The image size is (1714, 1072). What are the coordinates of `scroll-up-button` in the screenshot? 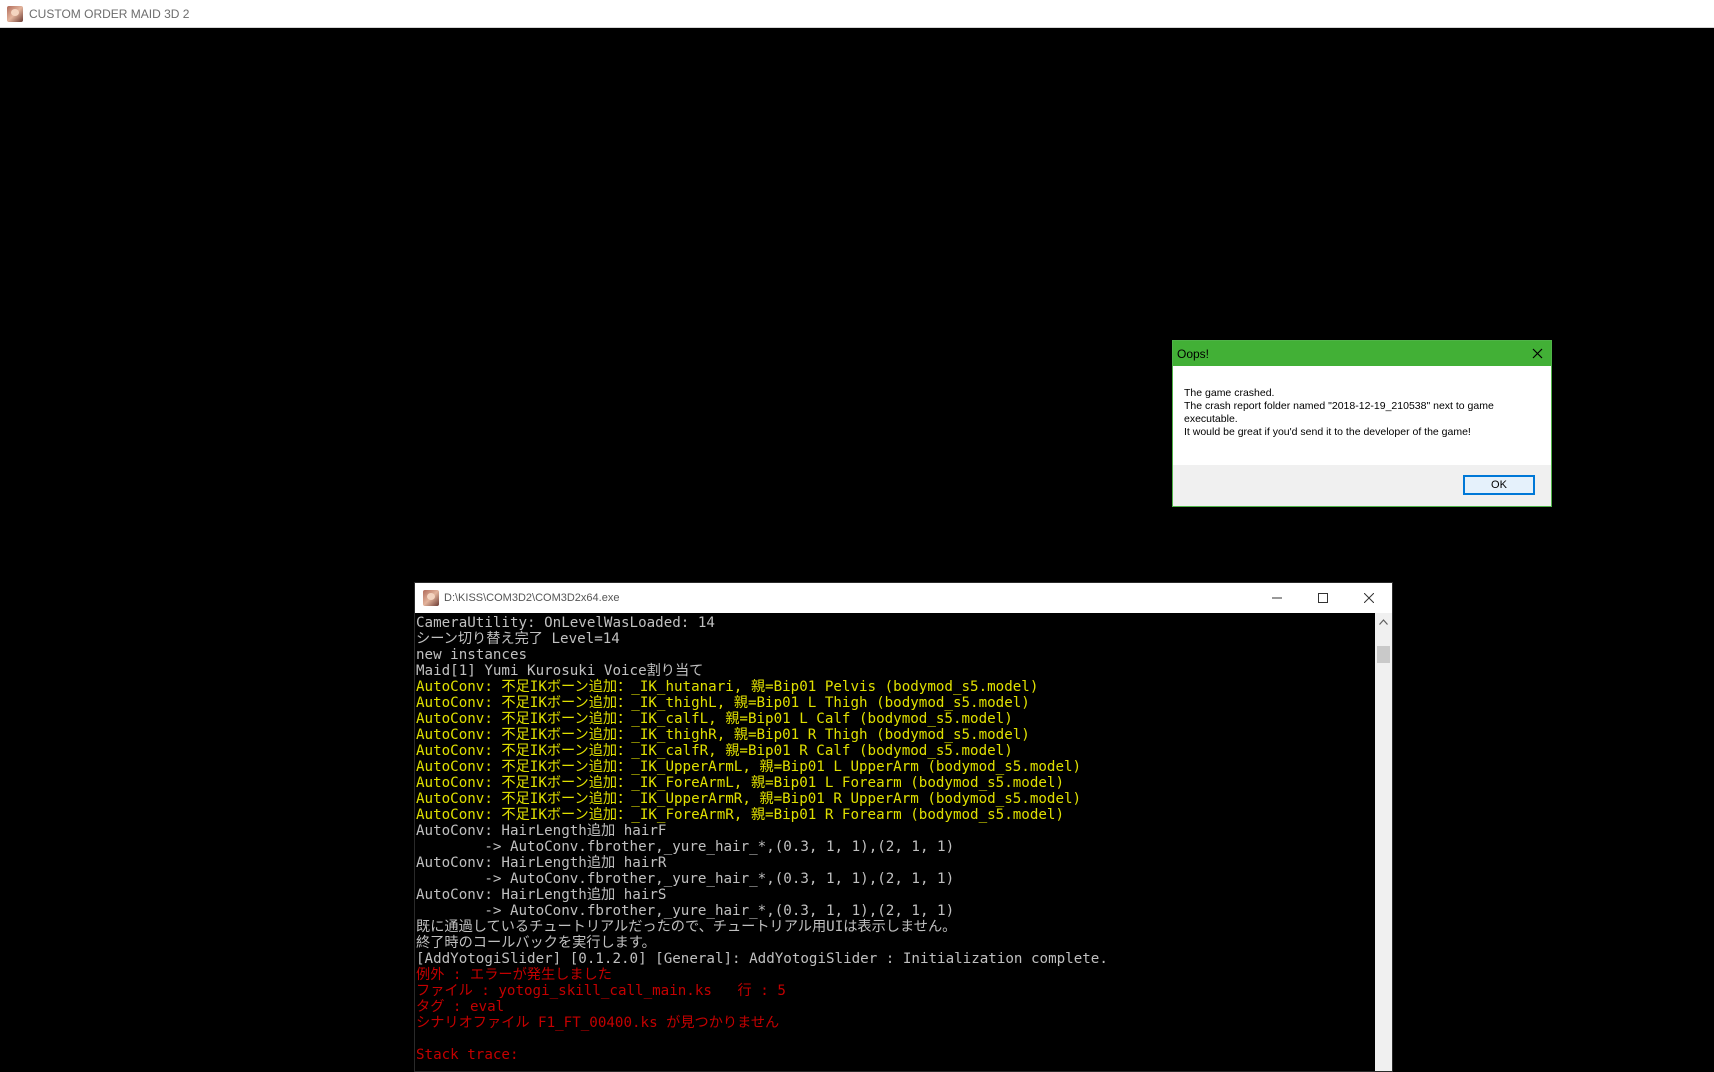 It's located at (1383, 621).